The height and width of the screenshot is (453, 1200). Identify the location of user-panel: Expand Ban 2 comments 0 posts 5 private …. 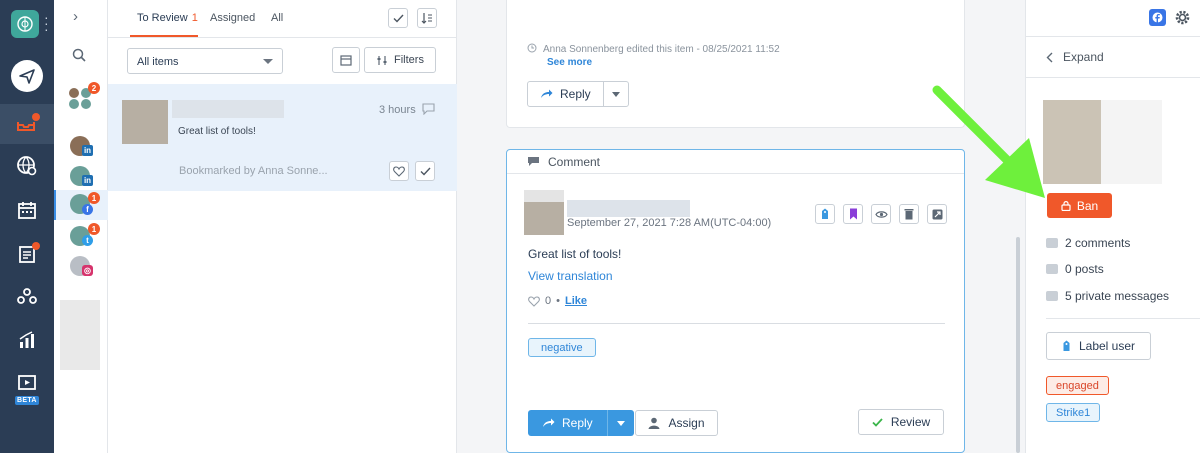
(1112, 226).